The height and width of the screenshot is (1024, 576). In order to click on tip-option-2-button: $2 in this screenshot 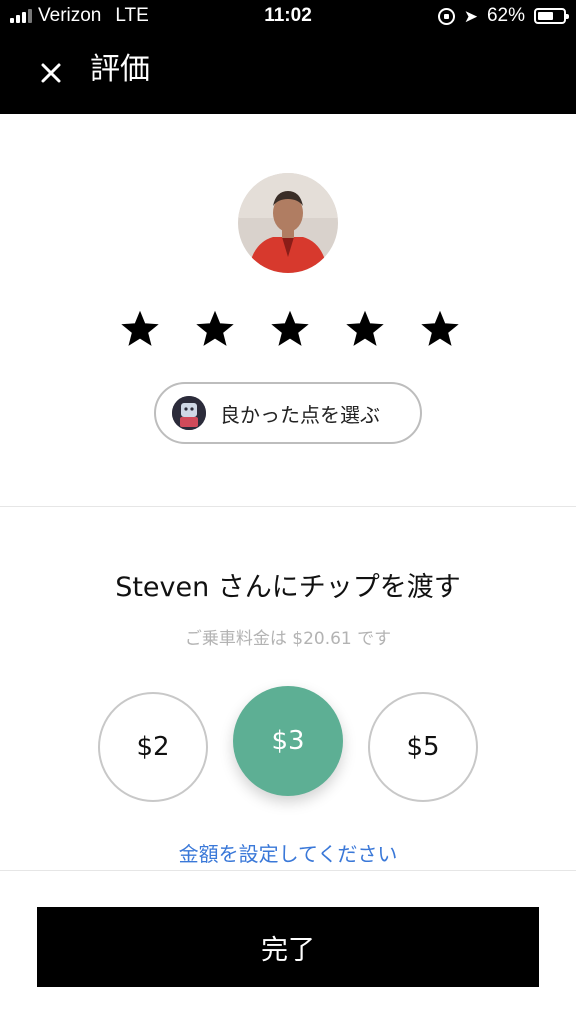, I will do `click(153, 747)`.